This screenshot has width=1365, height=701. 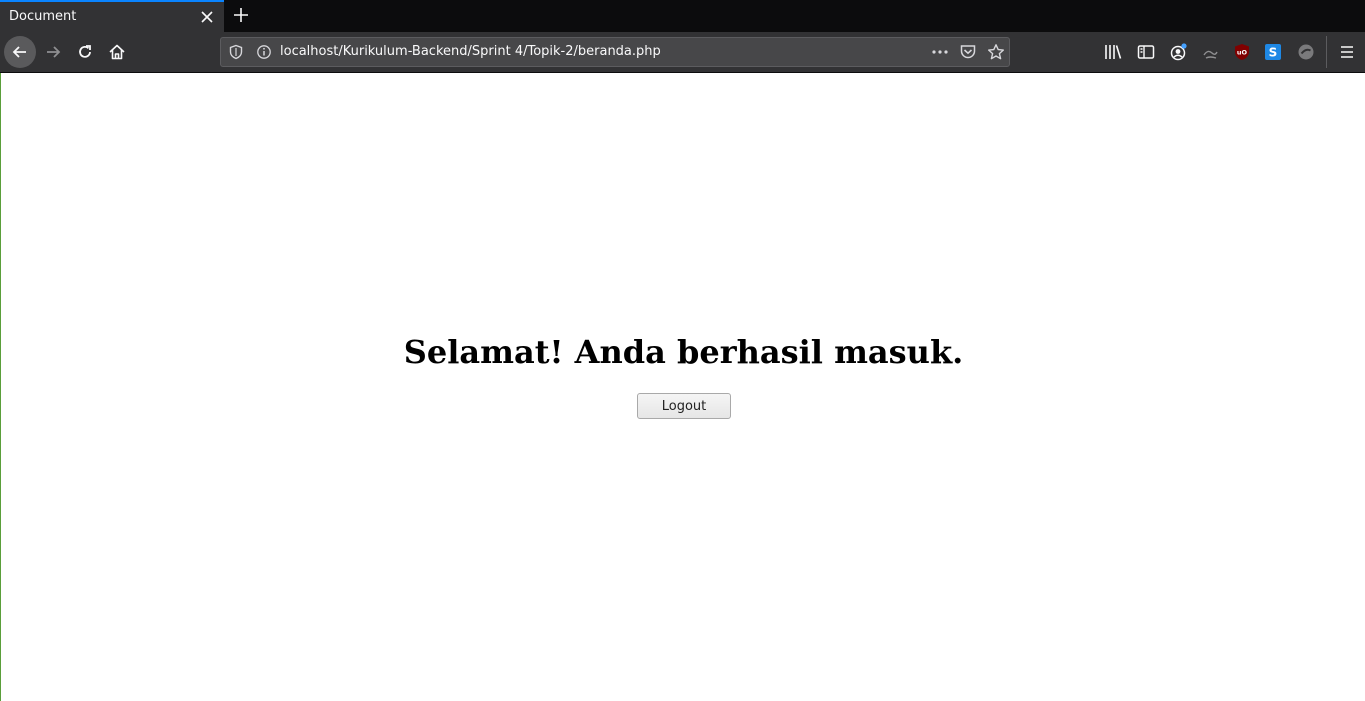 I want to click on tab-strip: Document, so click(x=682, y=16).